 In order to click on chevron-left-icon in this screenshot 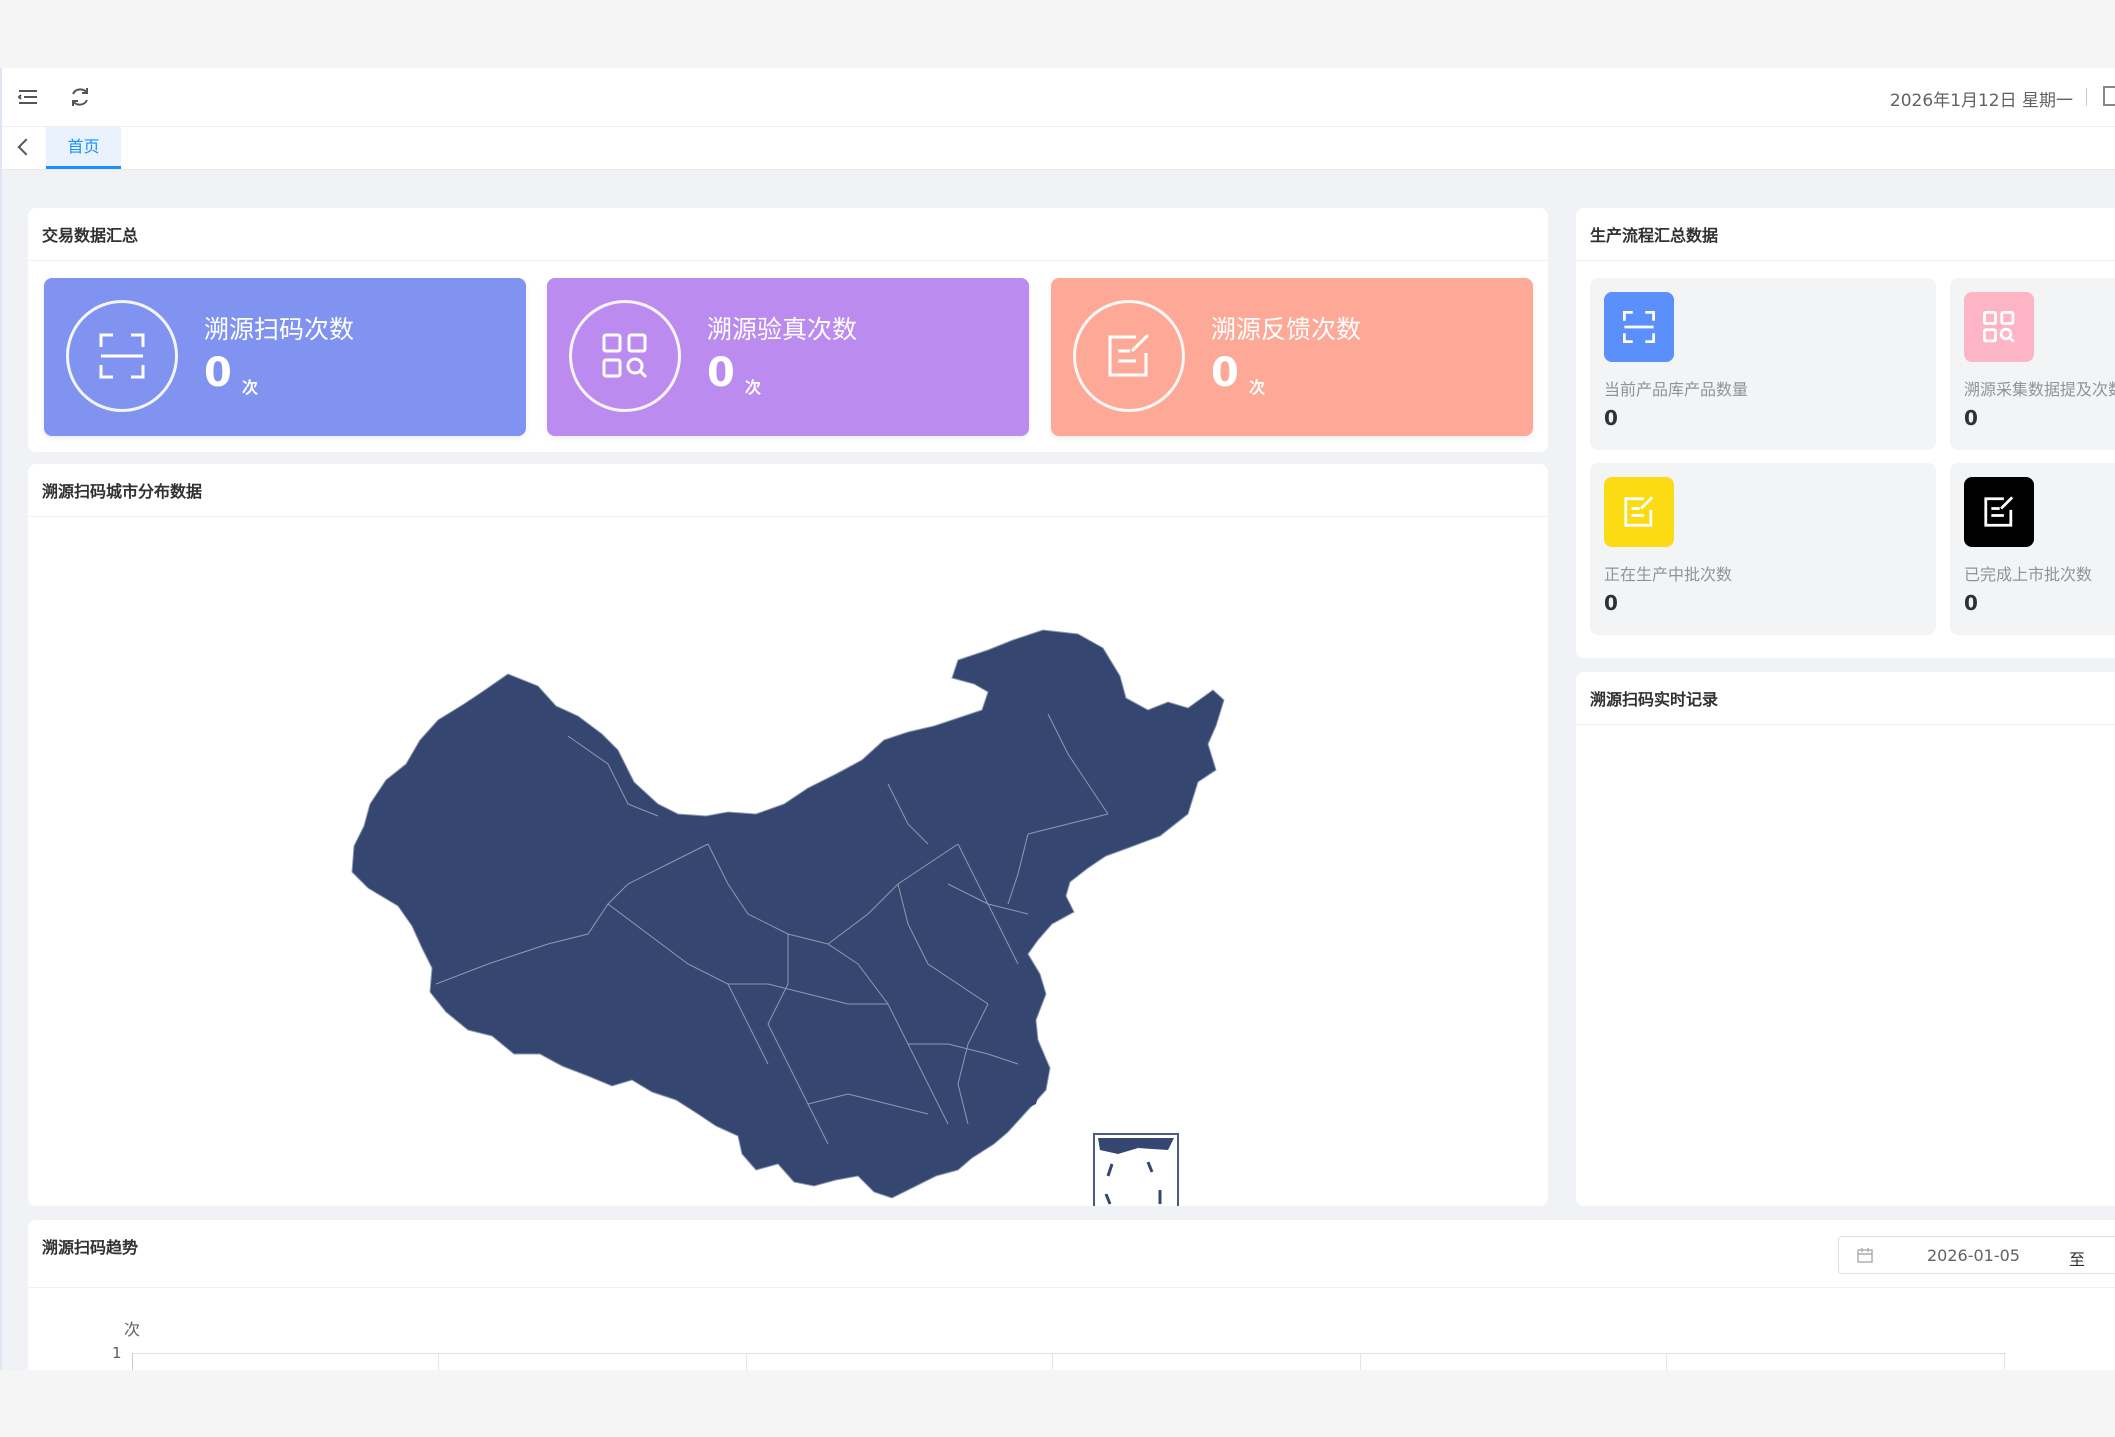, I will do `click(24, 148)`.